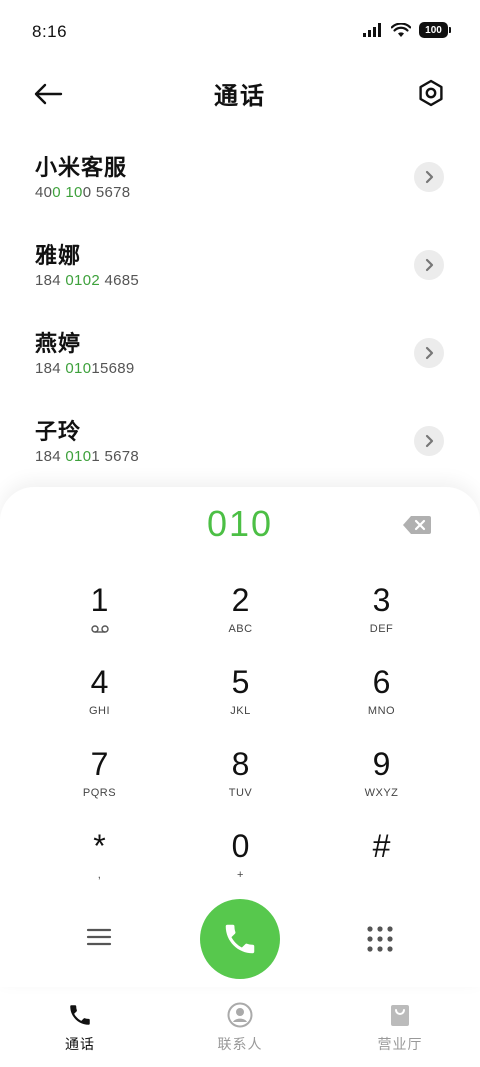  Describe the element at coordinates (58, 343) in the screenshot. I see `contact-name: 燕婷` at that location.